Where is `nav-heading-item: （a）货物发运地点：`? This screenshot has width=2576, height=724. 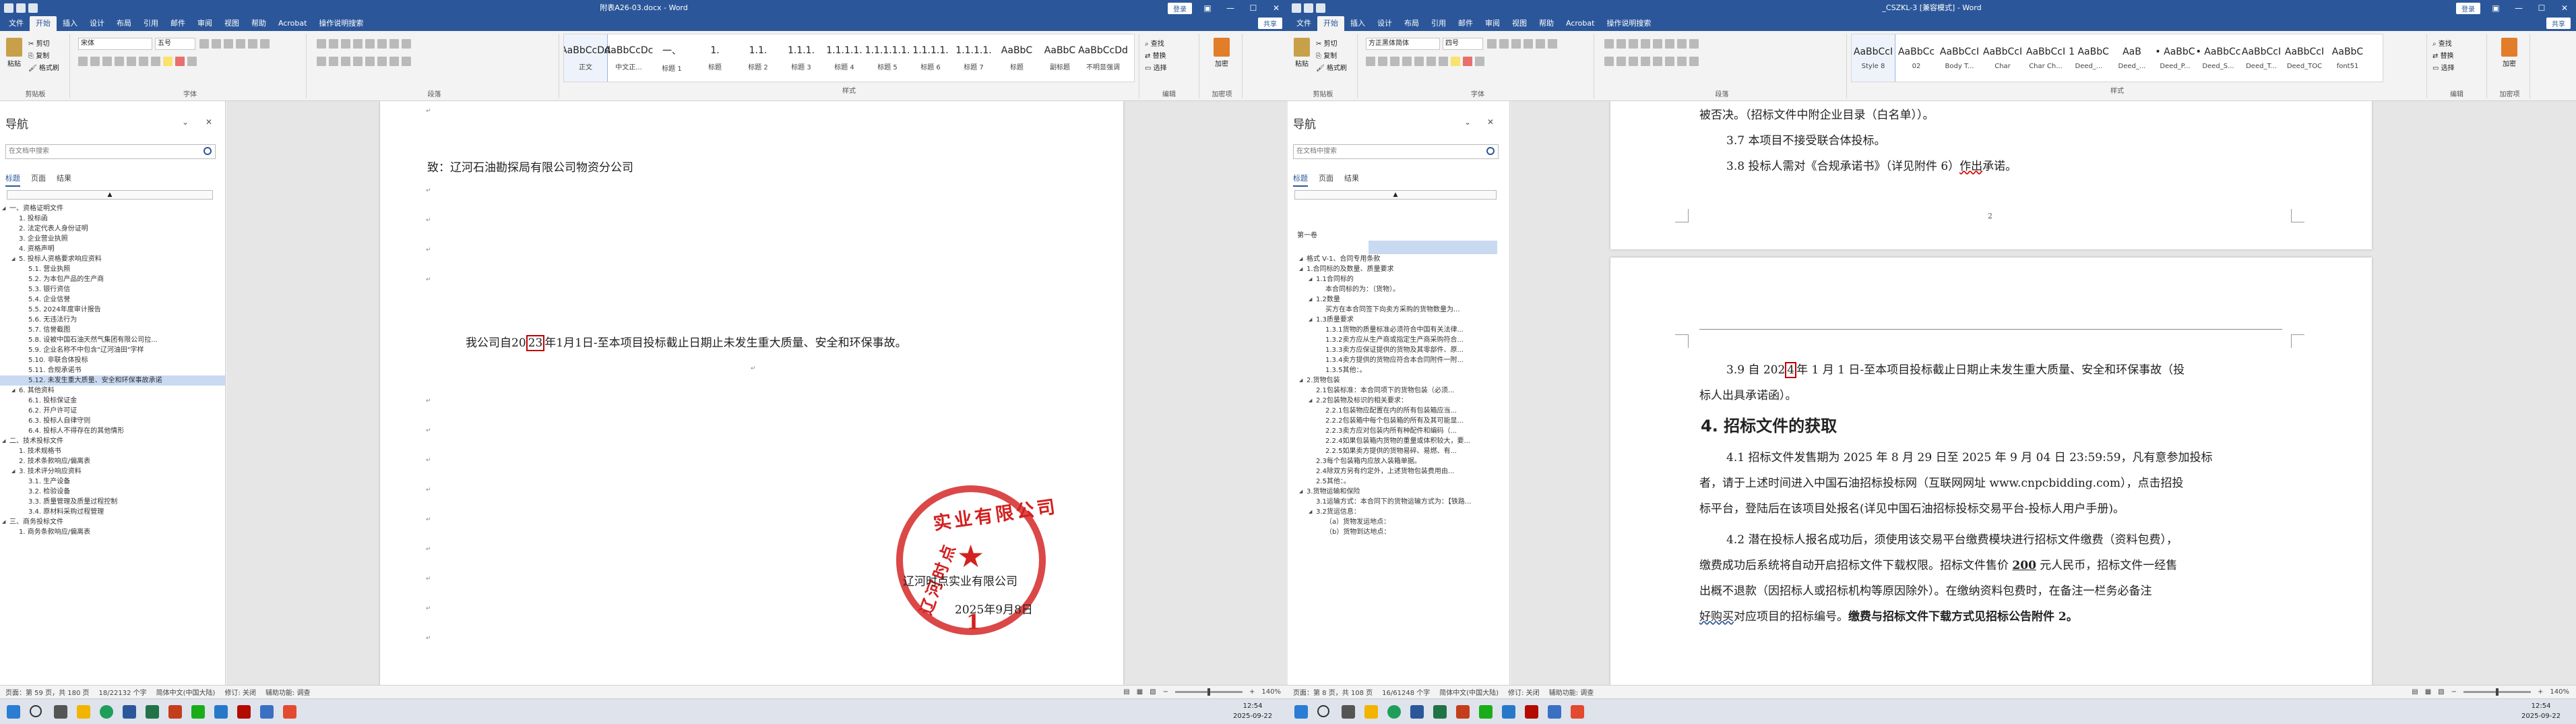
nav-heading-item: （a）货物发运地点： is located at coordinates (1398, 522).